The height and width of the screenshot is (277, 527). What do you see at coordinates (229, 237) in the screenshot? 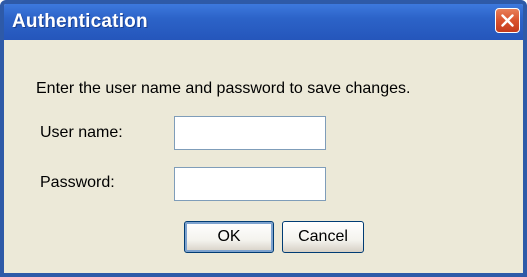
I see `ok-button: OK` at bounding box center [229, 237].